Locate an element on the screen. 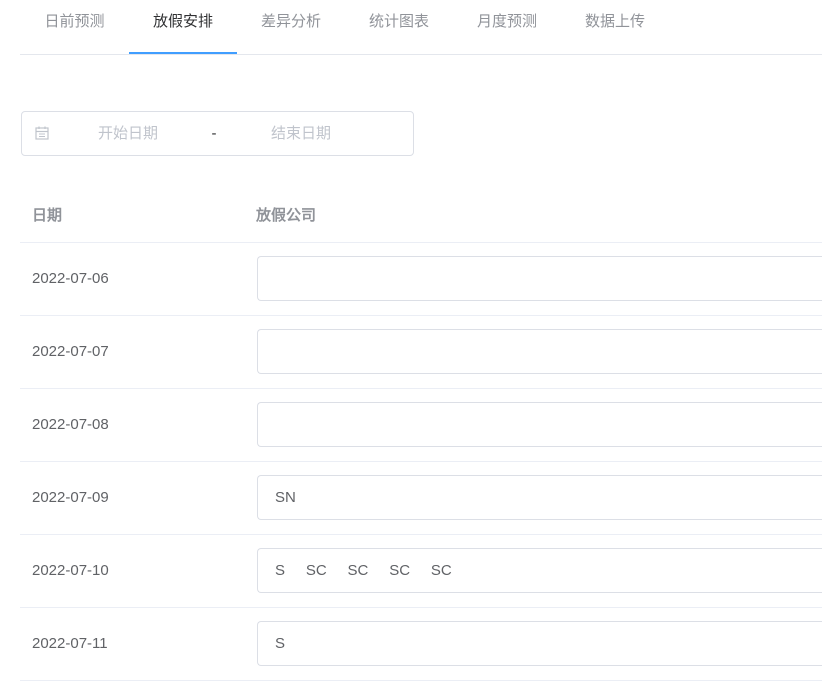  table-row: 2022-07-07 is located at coordinates (421, 352).